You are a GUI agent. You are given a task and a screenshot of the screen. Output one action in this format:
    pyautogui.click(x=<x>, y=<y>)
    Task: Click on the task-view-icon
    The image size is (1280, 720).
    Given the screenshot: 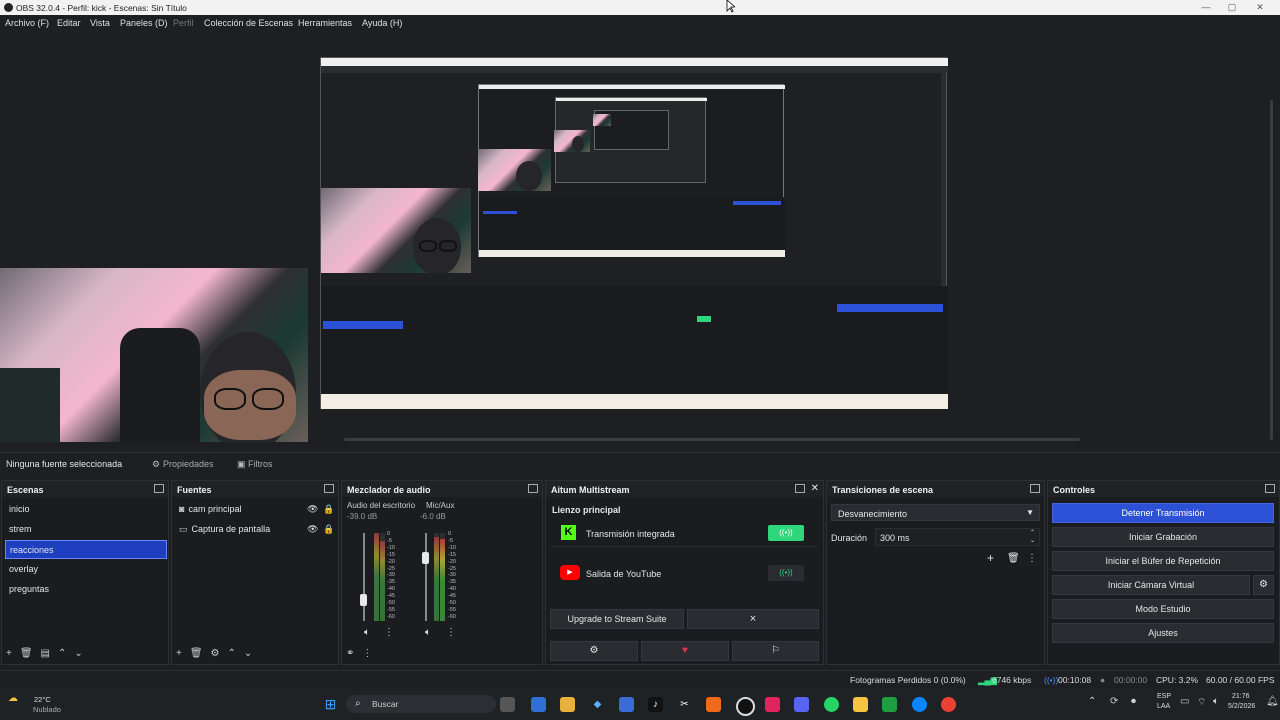 What is the action you would take?
    pyautogui.click(x=507, y=704)
    